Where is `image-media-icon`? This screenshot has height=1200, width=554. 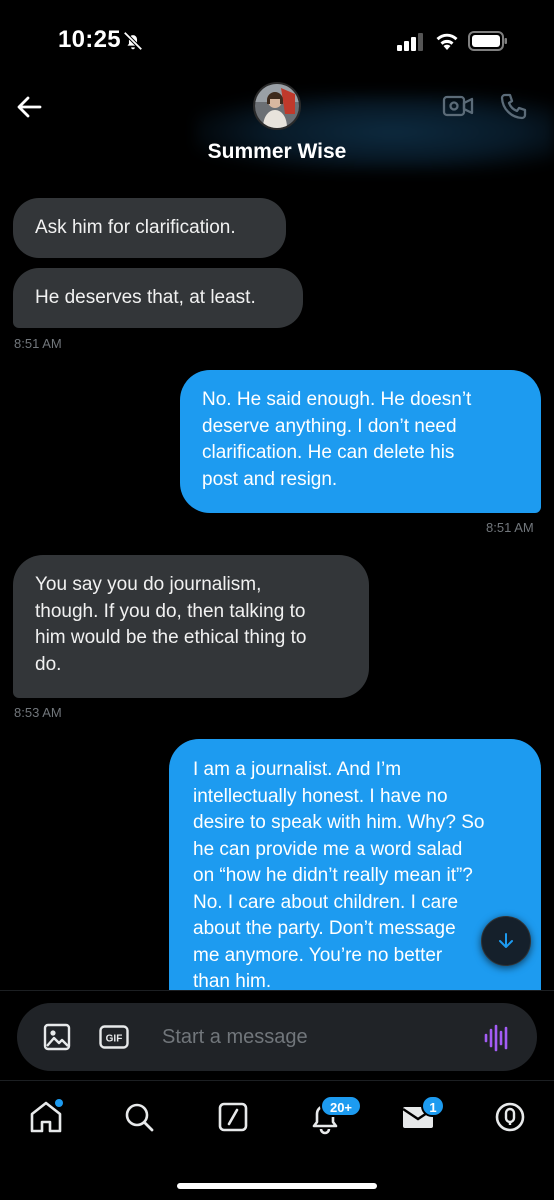 image-media-icon is located at coordinates (57, 1037).